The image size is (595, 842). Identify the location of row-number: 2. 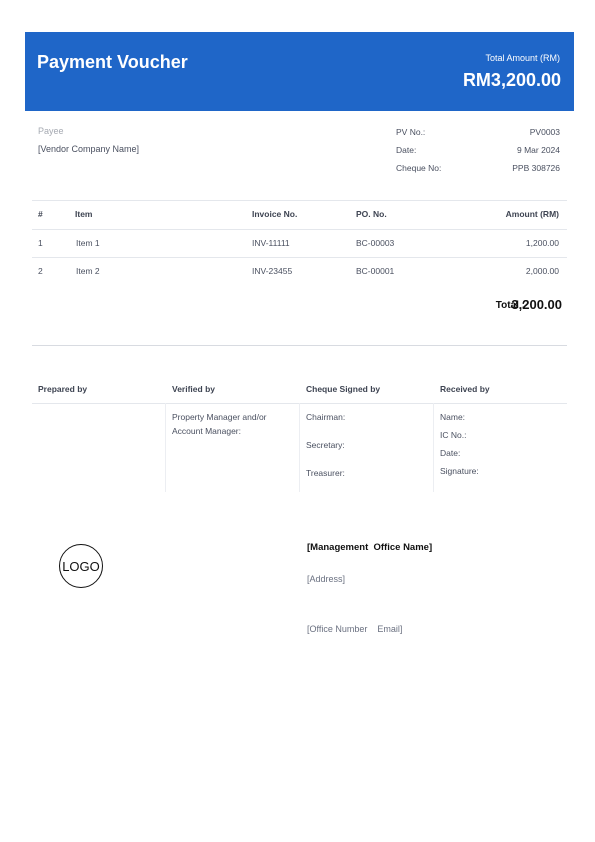
(40, 271).